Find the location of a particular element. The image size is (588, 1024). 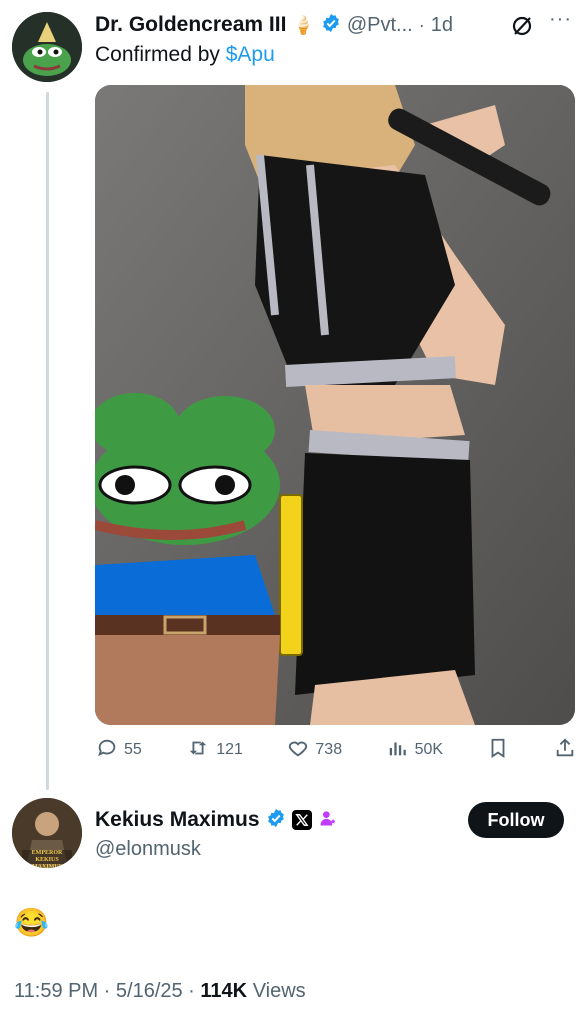

like-count: 738 is located at coordinates (329, 749).